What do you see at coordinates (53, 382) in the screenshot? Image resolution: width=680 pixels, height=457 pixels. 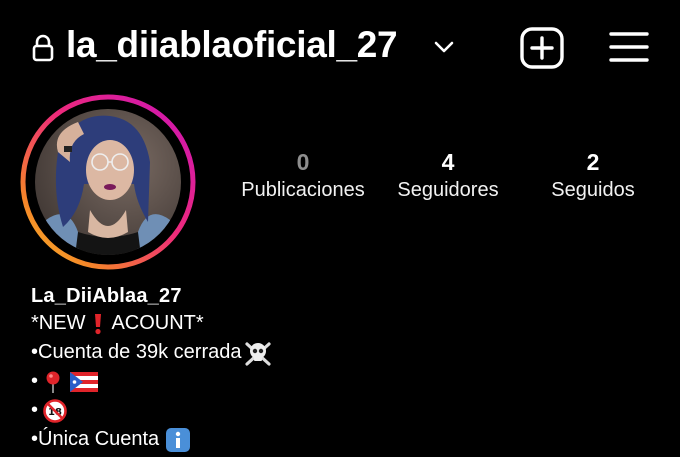 I see `round-pushpin-emoji` at bounding box center [53, 382].